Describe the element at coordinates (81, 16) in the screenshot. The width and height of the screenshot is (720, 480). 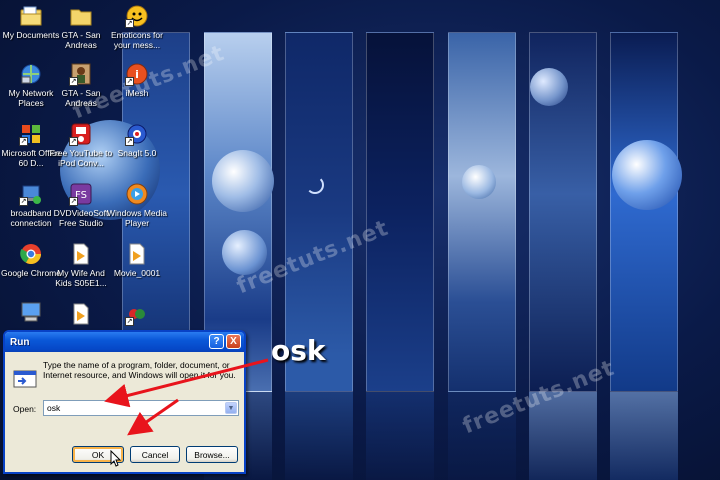
I see `folder-icon` at that location.